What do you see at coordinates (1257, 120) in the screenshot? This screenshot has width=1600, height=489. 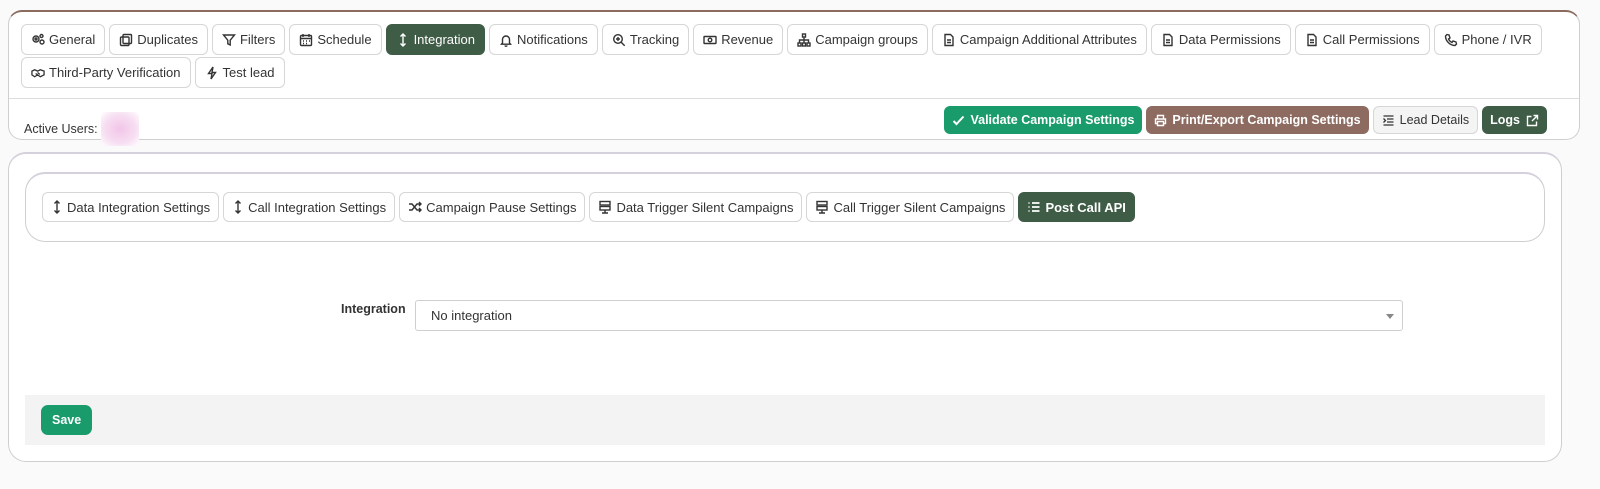 I see `print-export-campaign-settings-button: Print/Export Campaign Settings` at bounding box center [1257, 120].